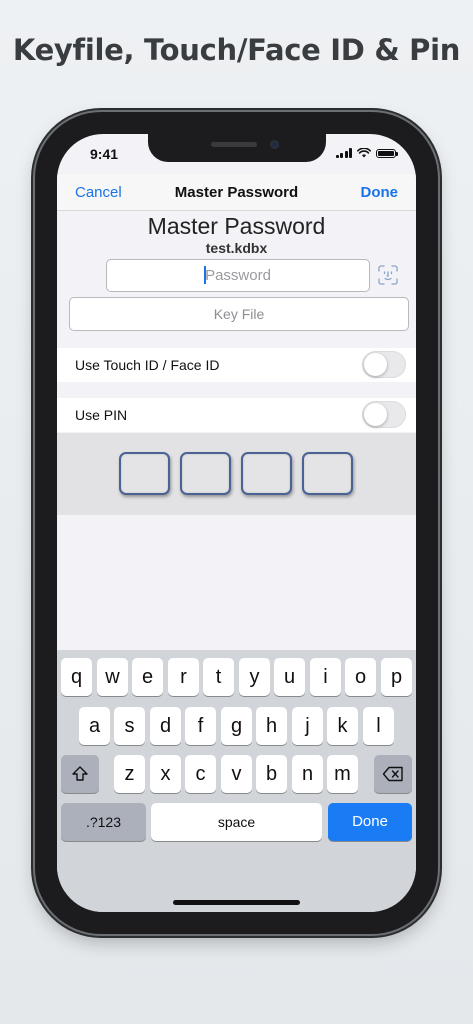 The height and width of the screenshot is (1024, 473). What do you see at coordinates (205, 275) in the screenshot?
I see `text-cursor` at bounding box center [205, 275].